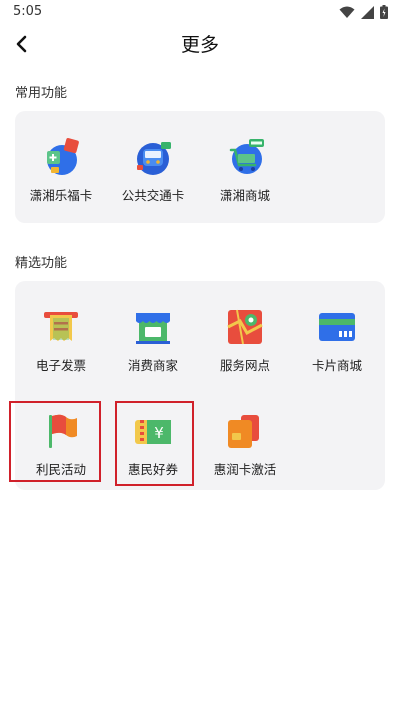 The image size is (400, 711). Describe the element at coordinates (153, 347) in the screenshot. I see `tile-consumer-merchants: 消费商家` at that location.